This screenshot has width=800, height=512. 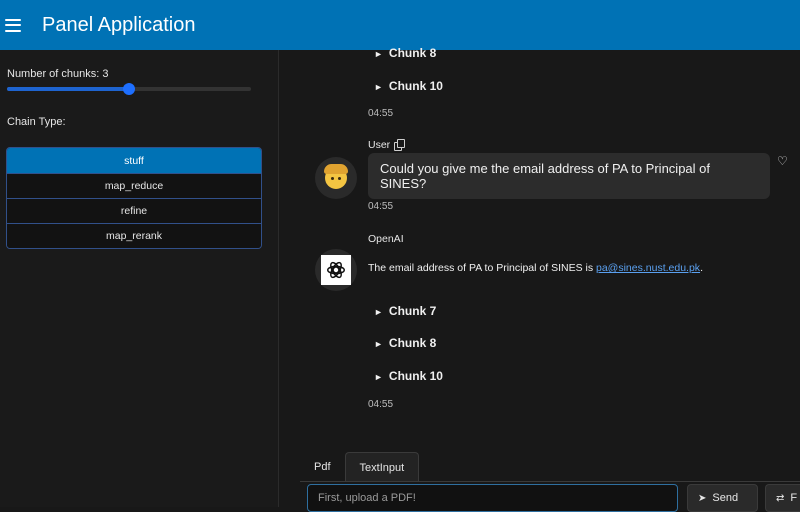 What do you see at coordinates (492, 498) in the screenshot?
I see `chat-input` at bounding box center [492, 498].